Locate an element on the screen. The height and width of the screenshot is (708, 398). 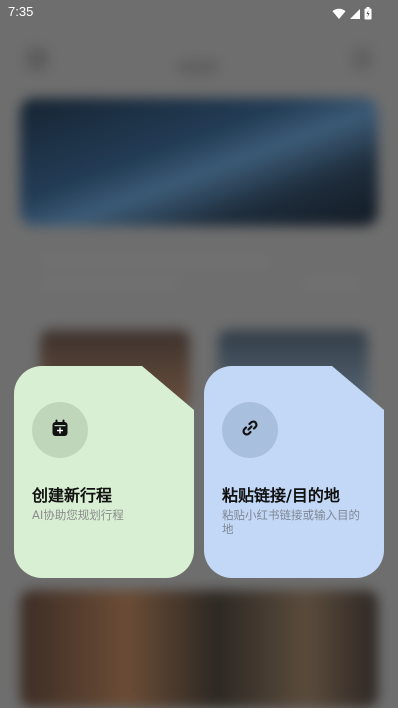
create-trip-card: 创建新行程 AI协助您规划行程 is located at coordinates (104, 472).